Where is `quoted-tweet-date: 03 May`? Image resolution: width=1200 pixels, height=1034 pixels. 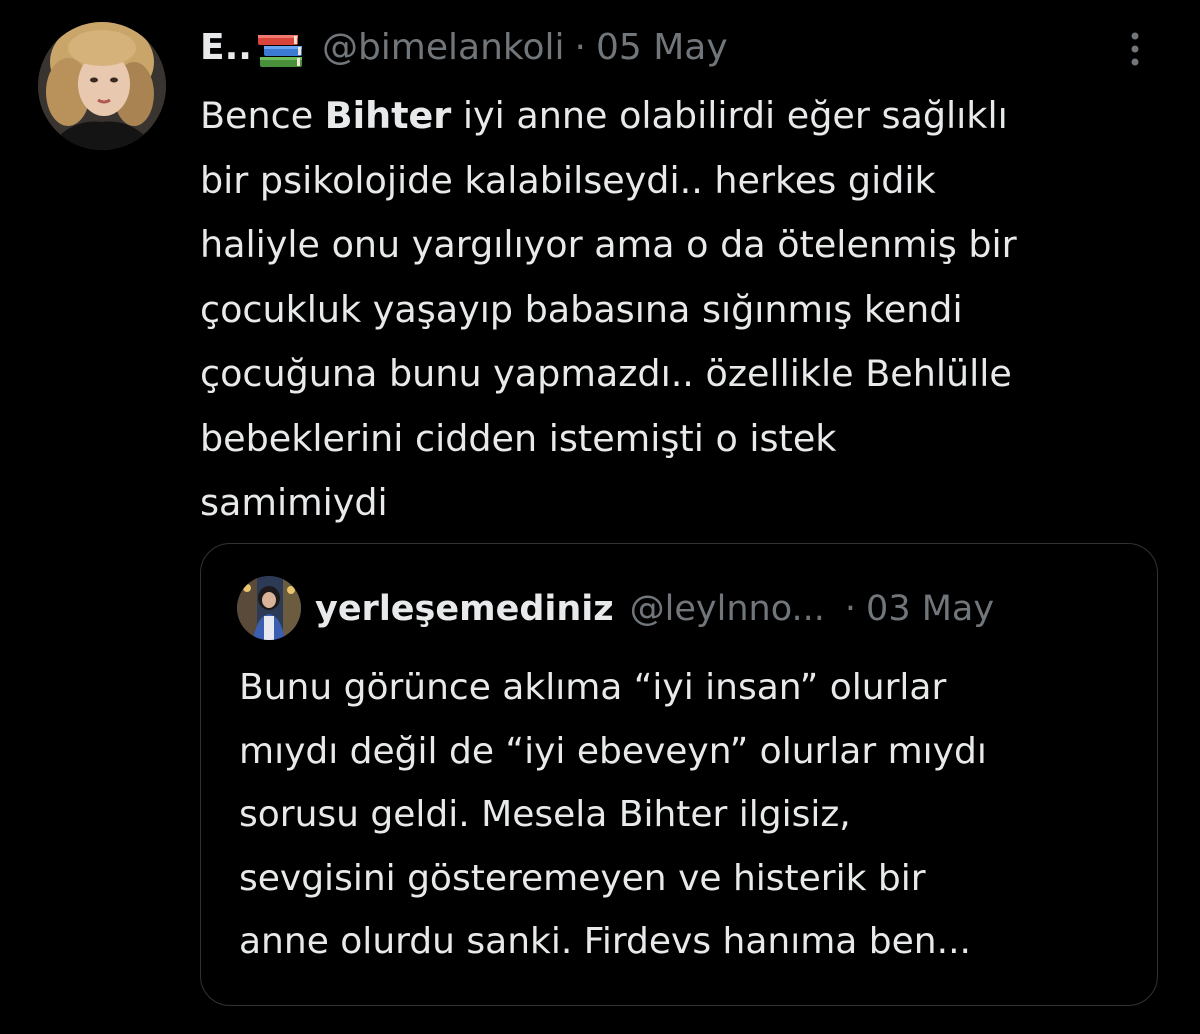
quoted-tweet-date: 03 May is located at coordinates (930, 609).